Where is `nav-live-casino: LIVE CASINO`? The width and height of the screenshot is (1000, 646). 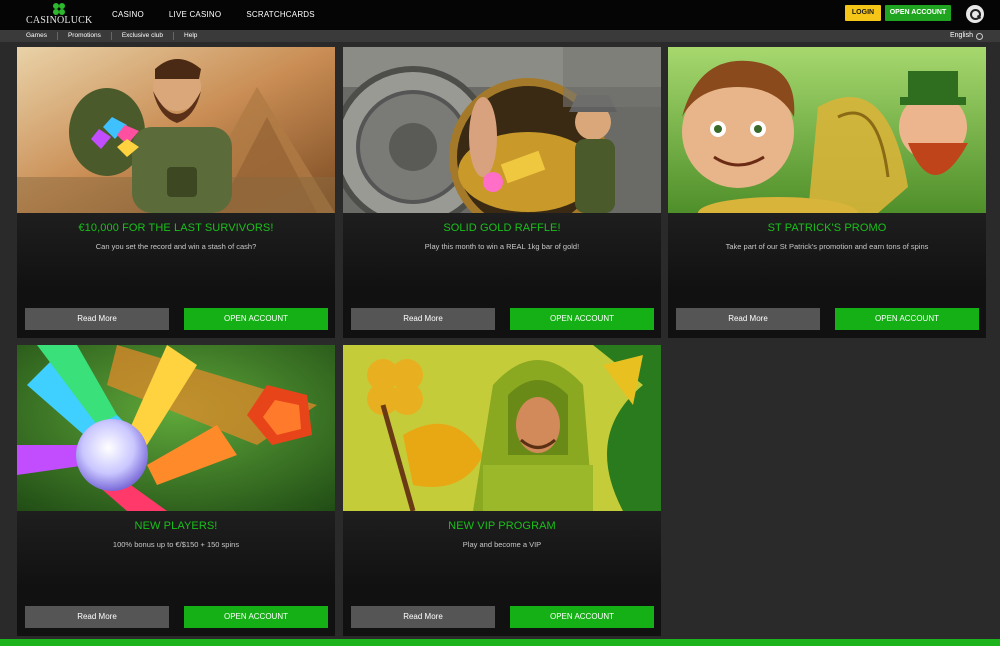
nav-live-casino: LIVE CASINO is located at coordinates (195, 15).